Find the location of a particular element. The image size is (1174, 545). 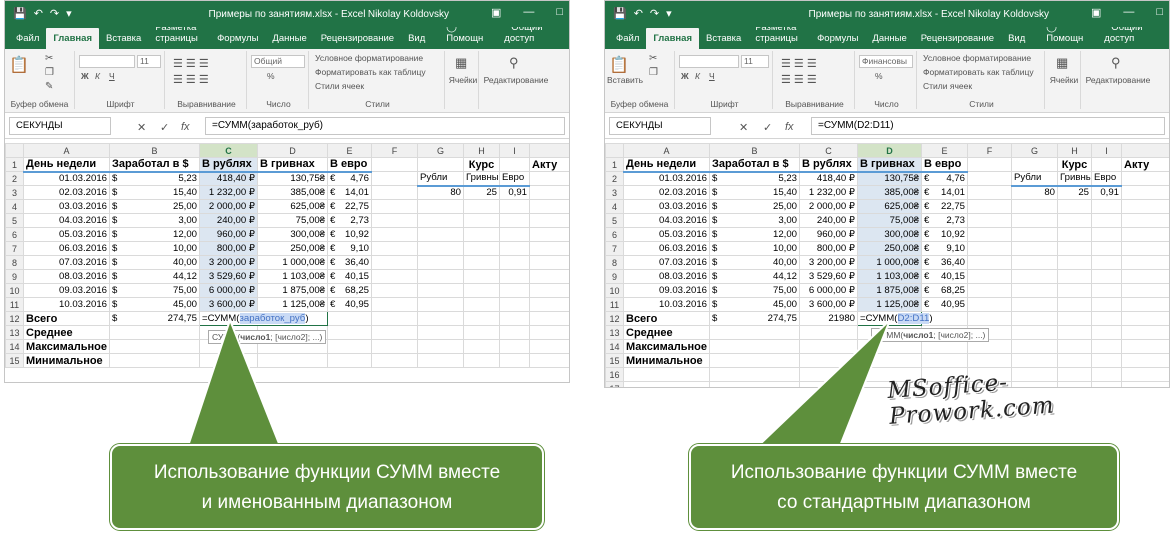

header-uah: В гривнах is located at coordinates (292, 165).